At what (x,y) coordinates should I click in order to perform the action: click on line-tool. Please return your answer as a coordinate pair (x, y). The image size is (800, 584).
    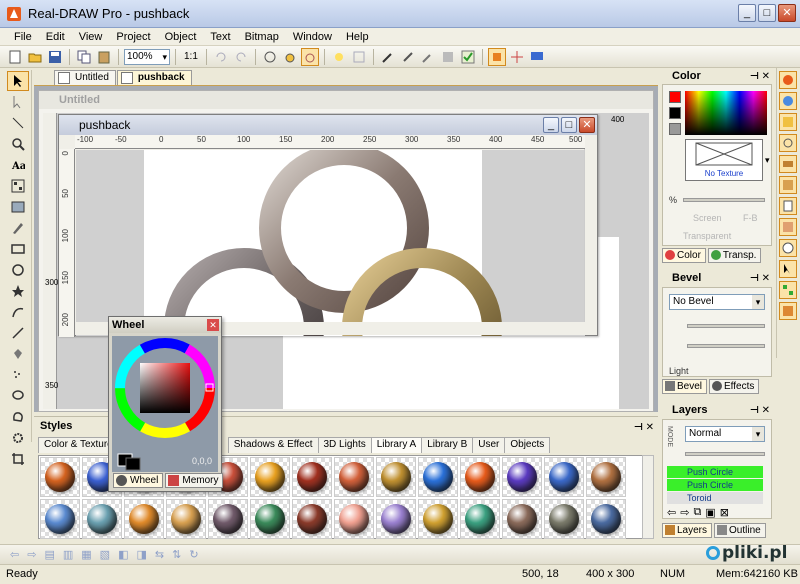
    Looking at the image, I should click on (18, 333).